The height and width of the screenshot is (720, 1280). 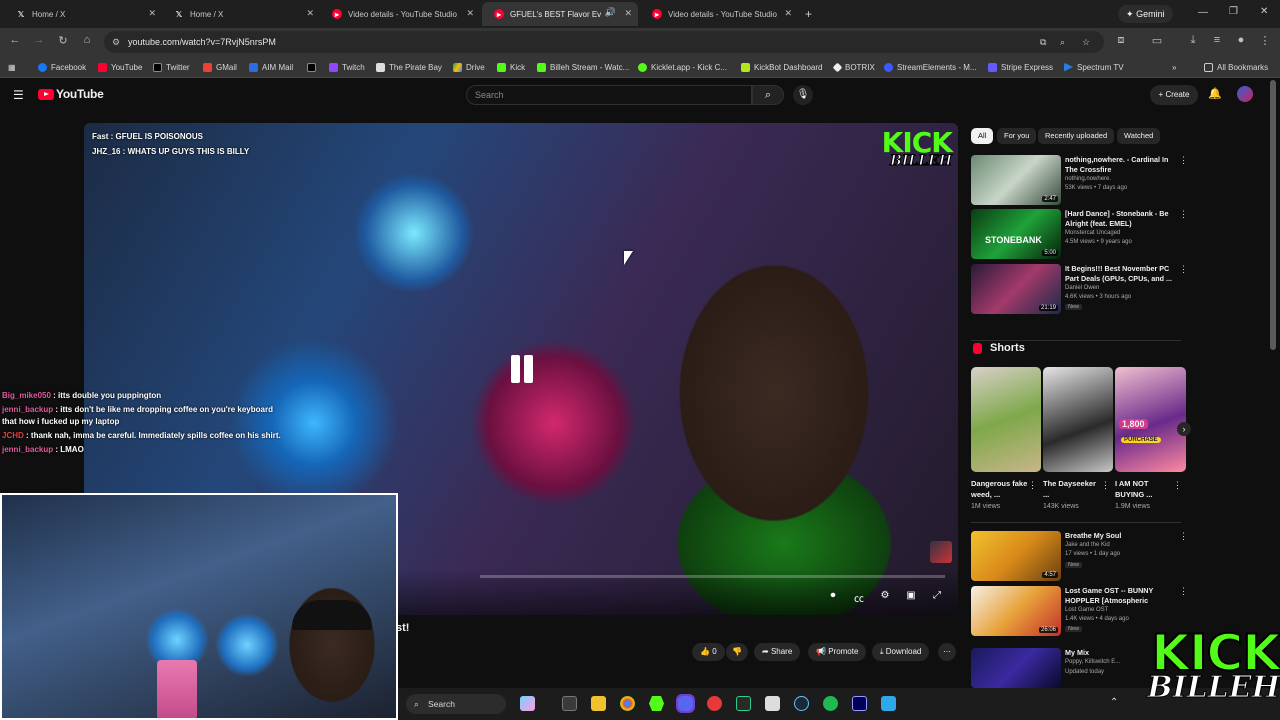 I want to click on channel-name: Daniel Owen, so click(x=1082, y=288).